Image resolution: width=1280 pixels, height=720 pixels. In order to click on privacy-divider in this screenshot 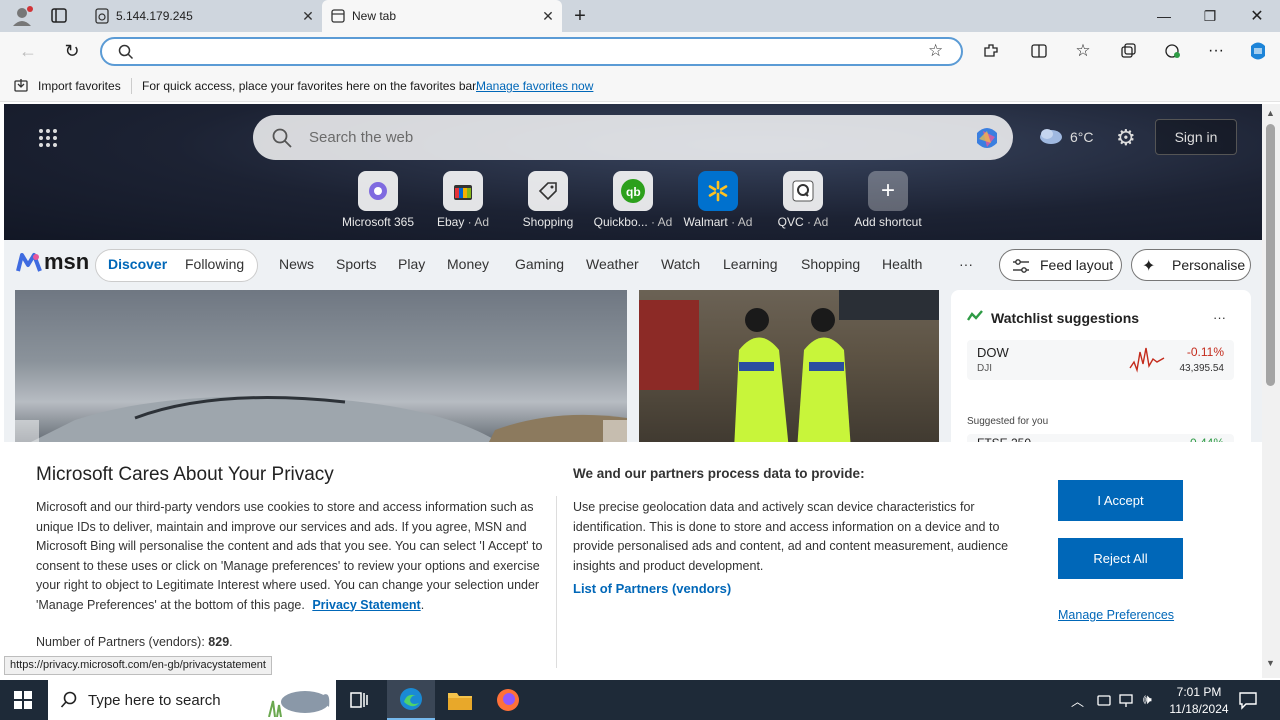, I will do `click(556, 582)`.